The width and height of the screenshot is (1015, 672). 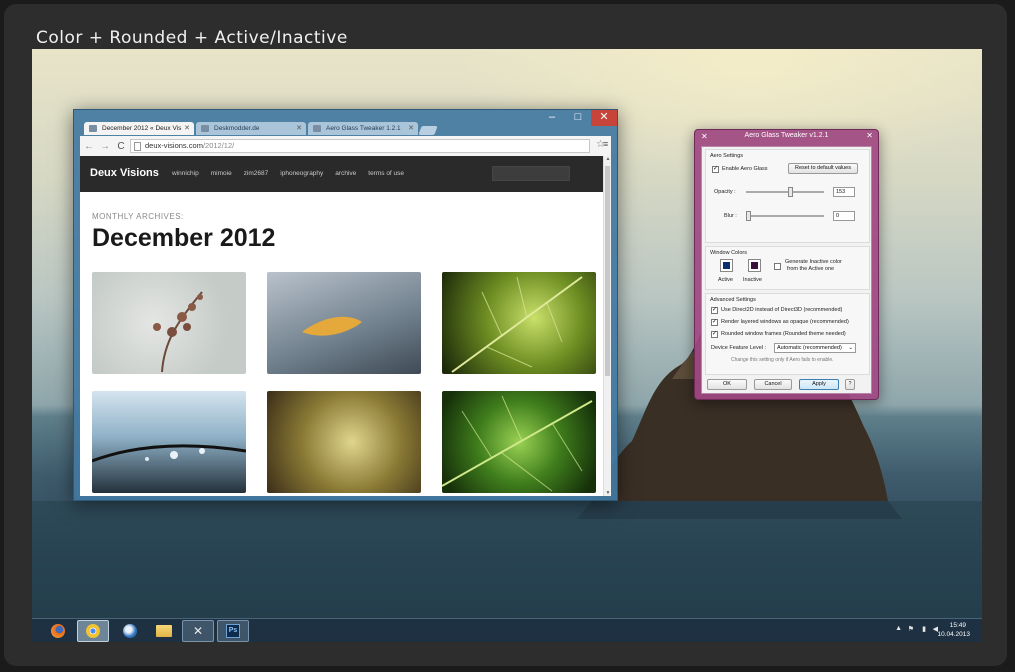 I want to click on network-icon: ▮, so click(x=924, y=629).